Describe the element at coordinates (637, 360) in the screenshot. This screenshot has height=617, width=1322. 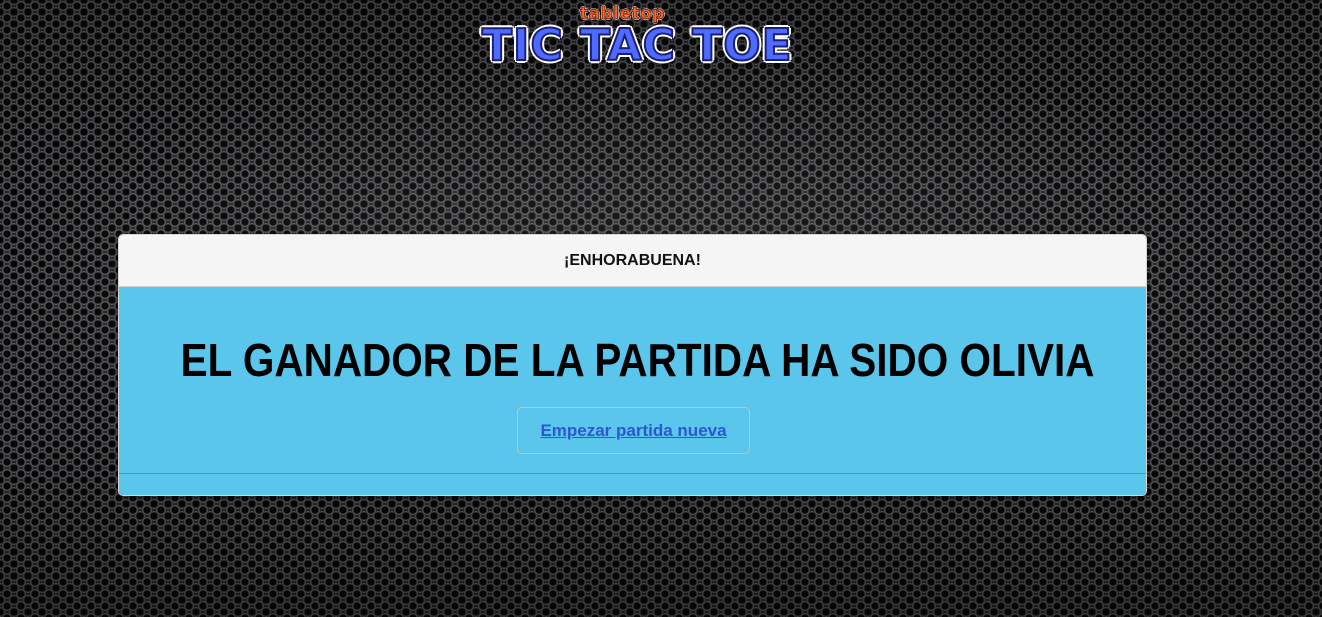
I see `winner-message: EL GANADOR DE LA PARTIDA HA SIDO OLIVIA` at that location.